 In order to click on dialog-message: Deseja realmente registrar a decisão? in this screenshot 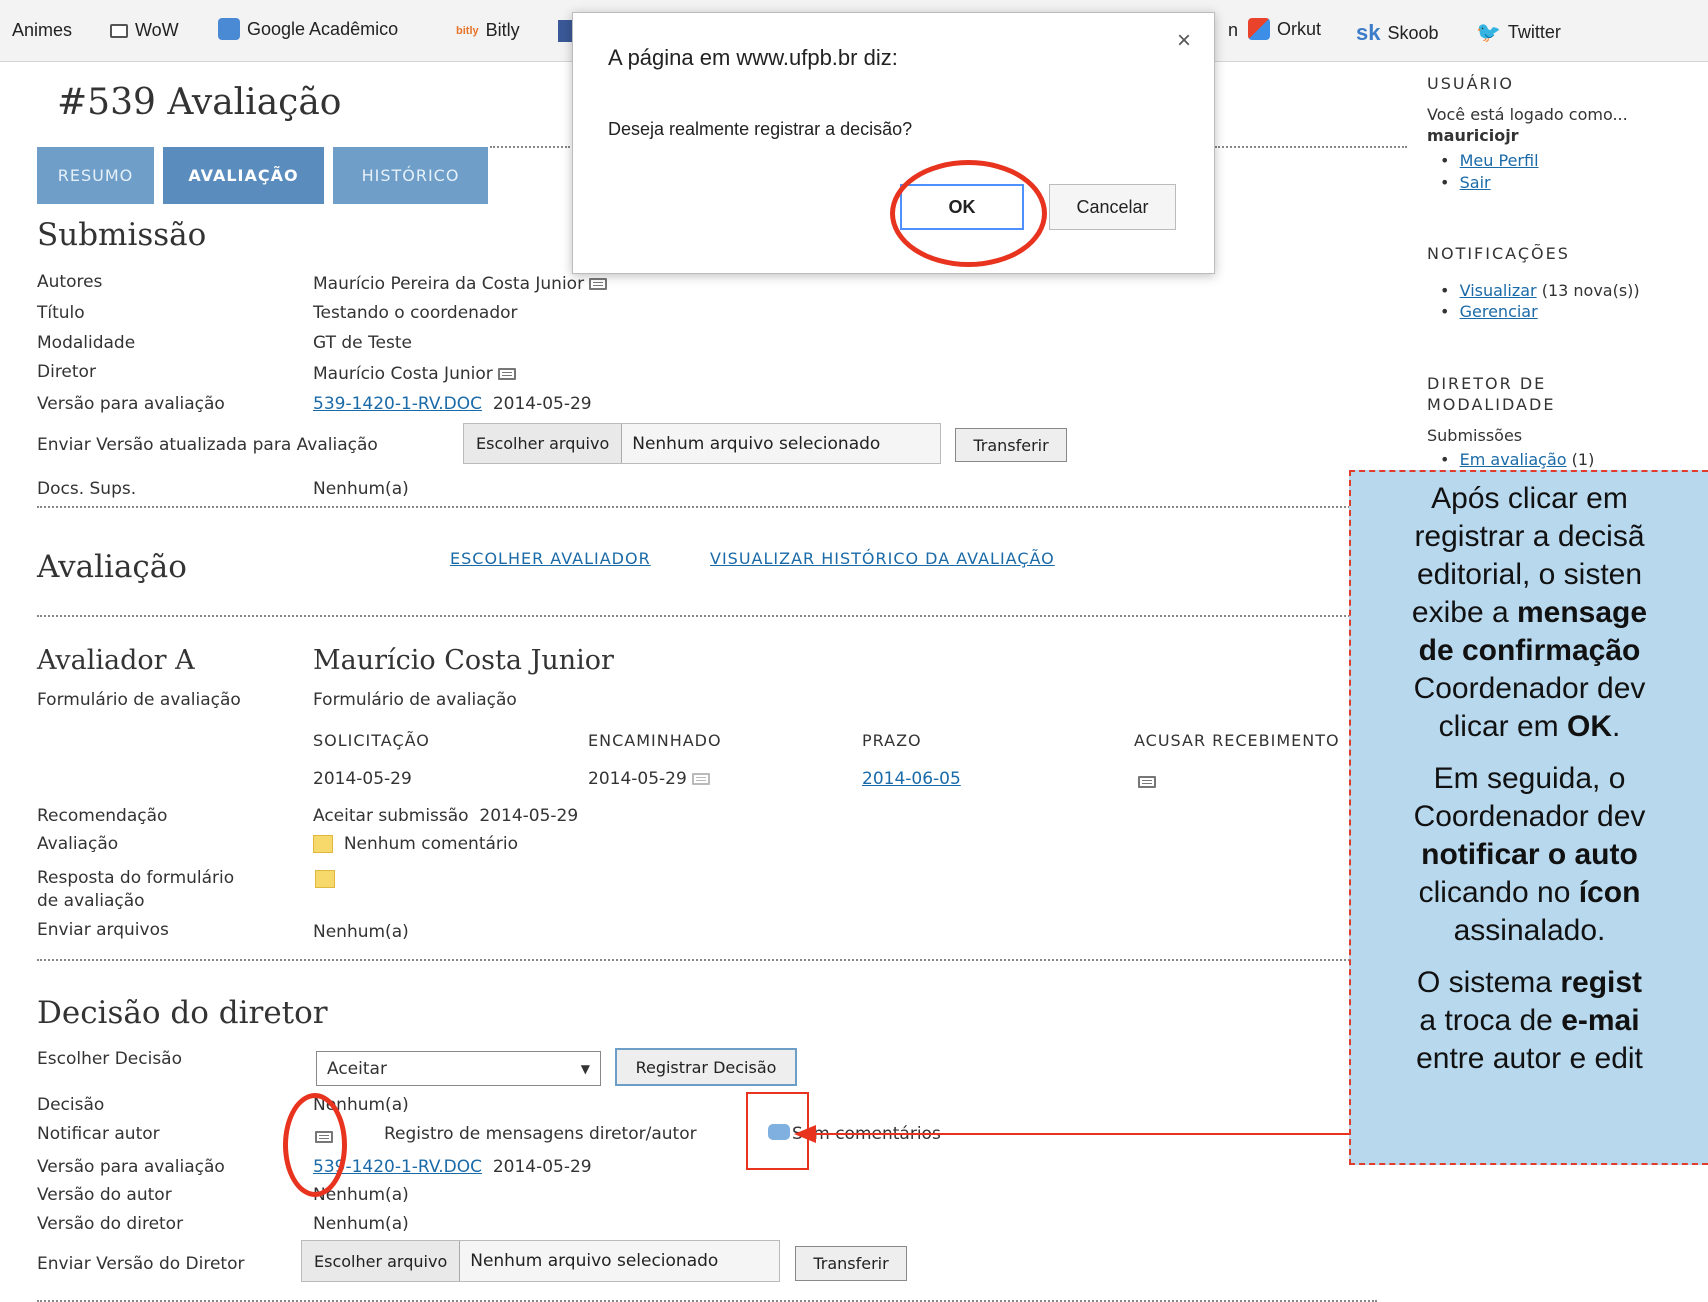, I will do `click(760, 129)`.